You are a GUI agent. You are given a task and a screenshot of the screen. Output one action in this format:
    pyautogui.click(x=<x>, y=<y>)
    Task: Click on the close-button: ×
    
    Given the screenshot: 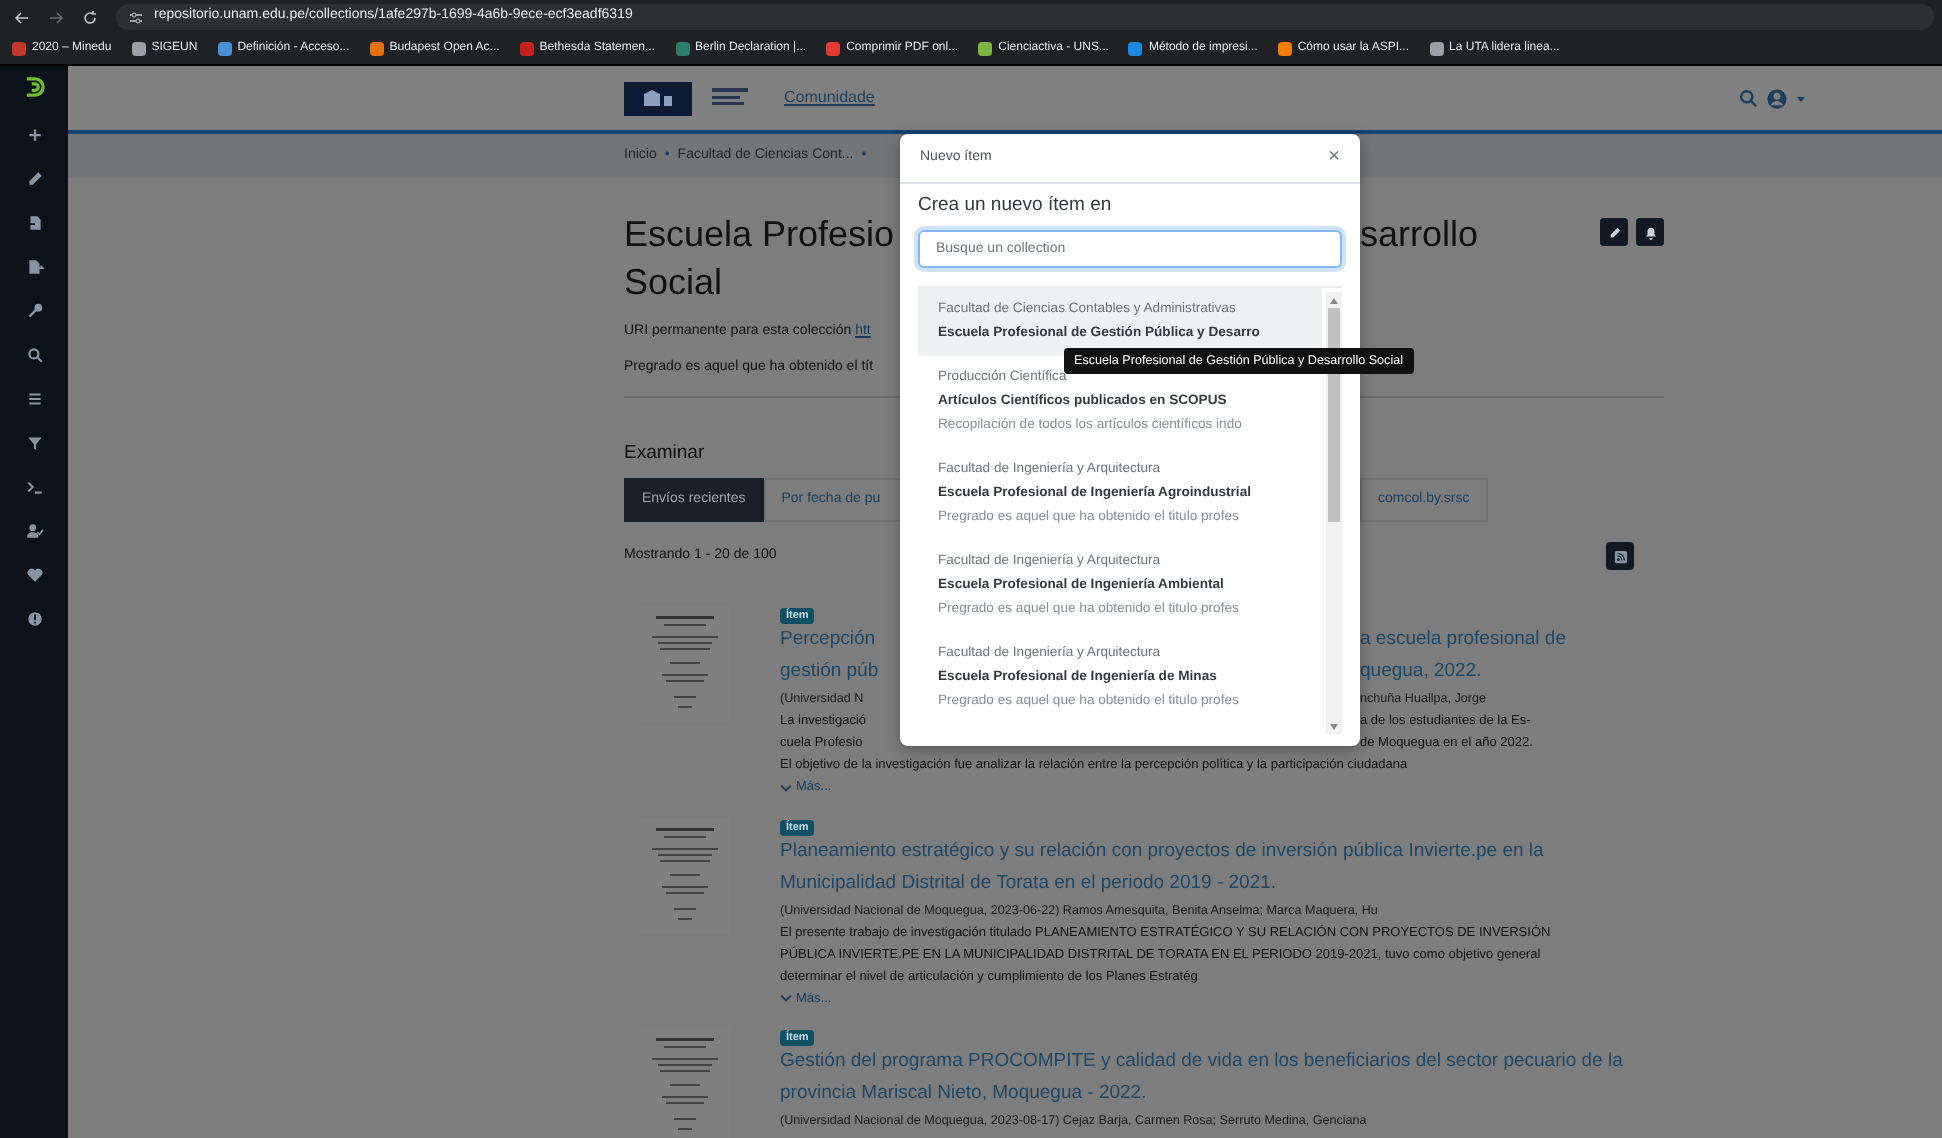 What is the action you would take?
    pyautogui.click(x=1334, y=158)
    